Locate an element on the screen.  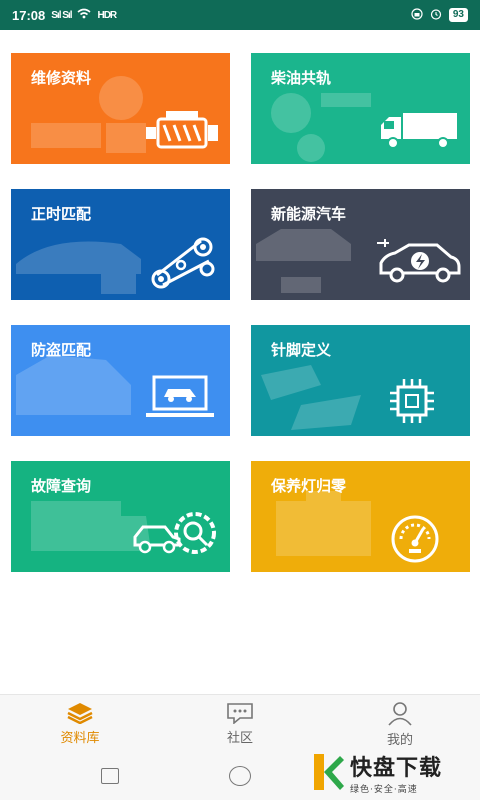
tab-label: 社区 is located at coordinates (239, 738).